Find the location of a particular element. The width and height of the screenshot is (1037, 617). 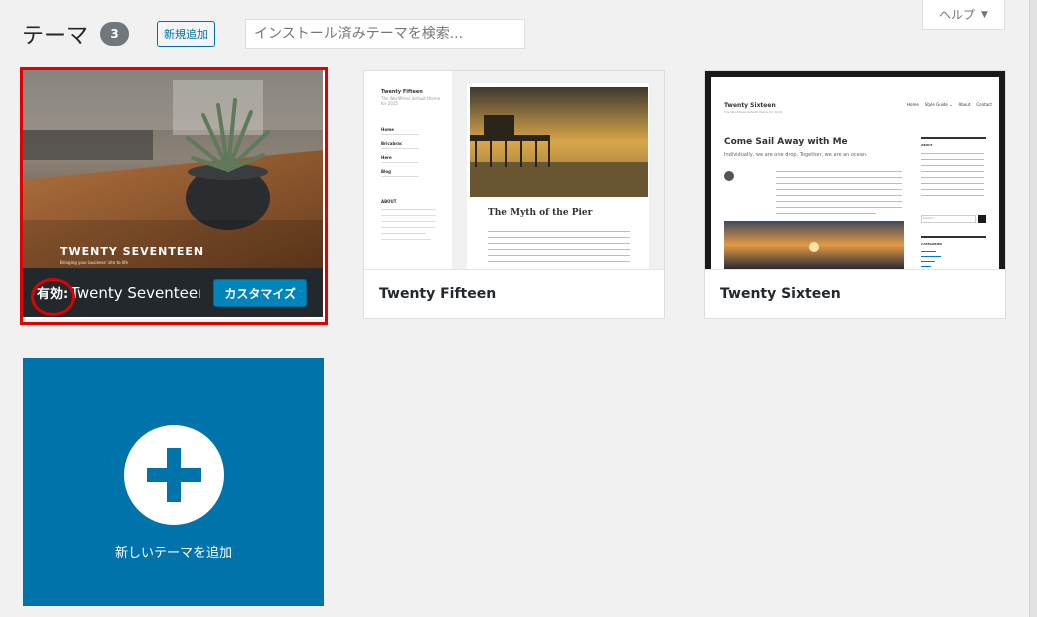

screenshot-site-title: Twenty Sixteen is located at coordinates (750, 105).